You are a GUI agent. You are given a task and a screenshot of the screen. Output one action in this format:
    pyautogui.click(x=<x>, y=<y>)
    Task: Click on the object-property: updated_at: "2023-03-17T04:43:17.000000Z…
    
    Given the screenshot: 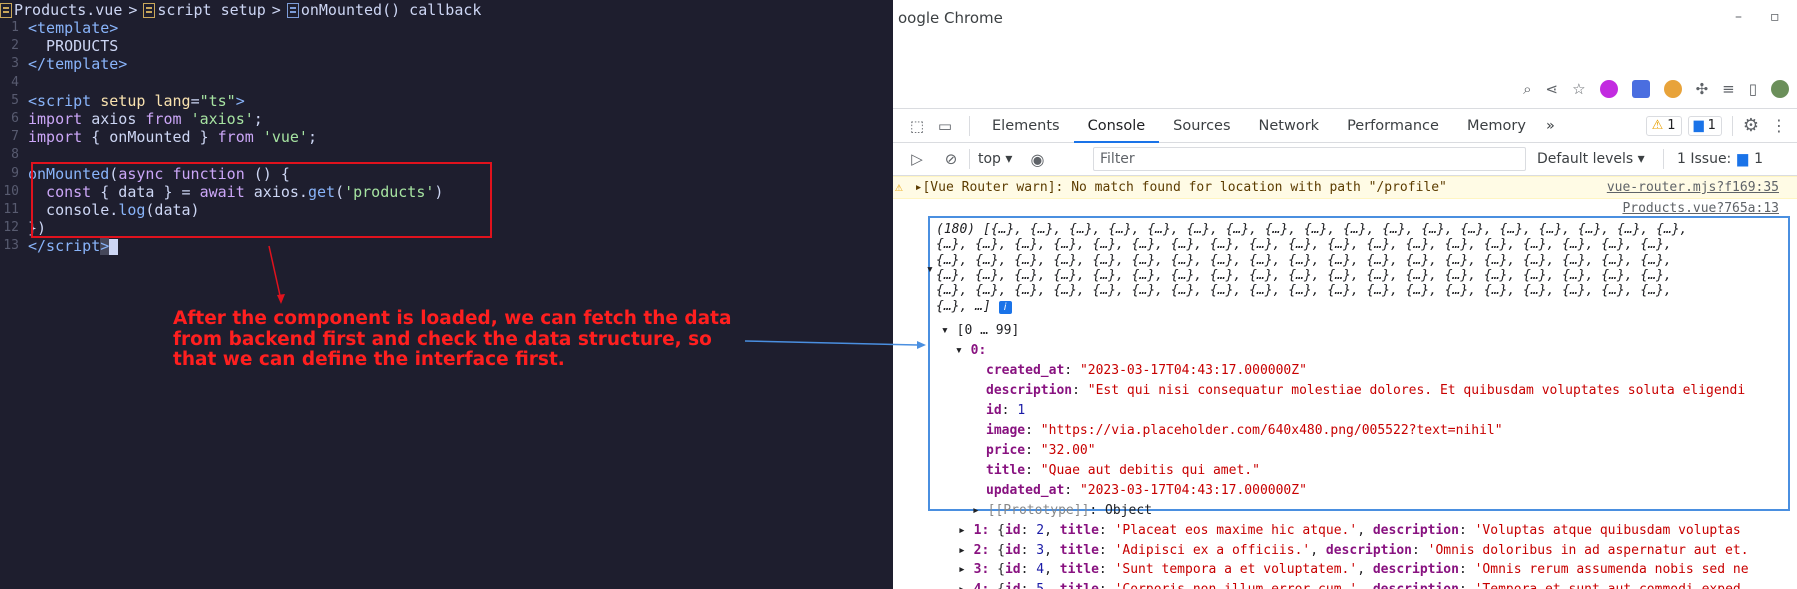 What is the action you would take?
    pyautogui.click(x=1146, y=490)
    